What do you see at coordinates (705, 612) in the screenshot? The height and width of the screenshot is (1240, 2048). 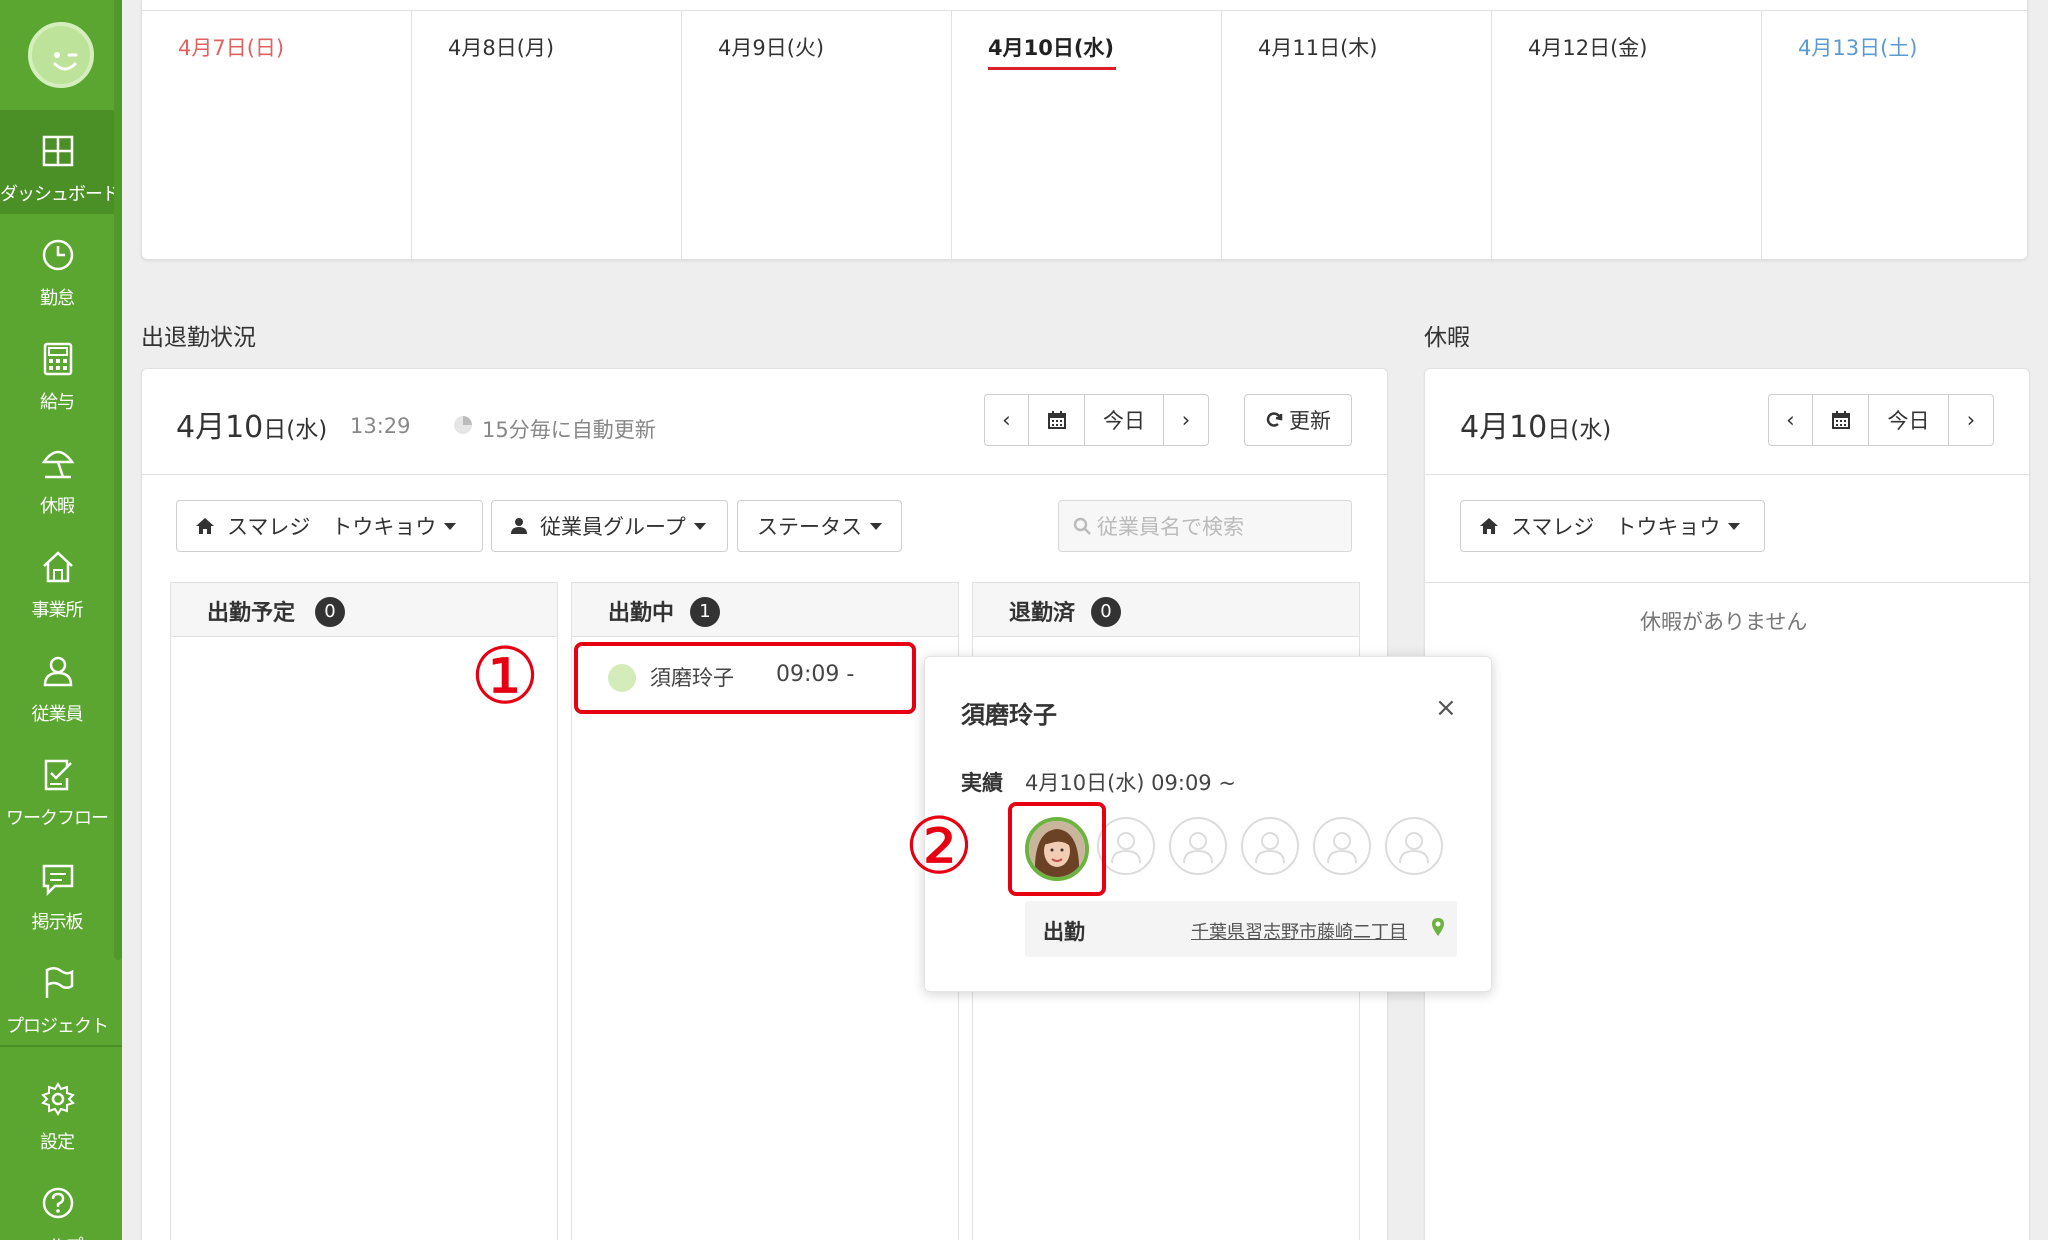 I see `count-badge: 1` at bounding box center [705, 612].